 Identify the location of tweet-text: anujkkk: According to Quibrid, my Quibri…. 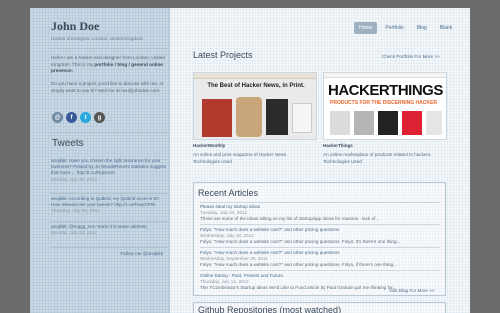
(106, 202).